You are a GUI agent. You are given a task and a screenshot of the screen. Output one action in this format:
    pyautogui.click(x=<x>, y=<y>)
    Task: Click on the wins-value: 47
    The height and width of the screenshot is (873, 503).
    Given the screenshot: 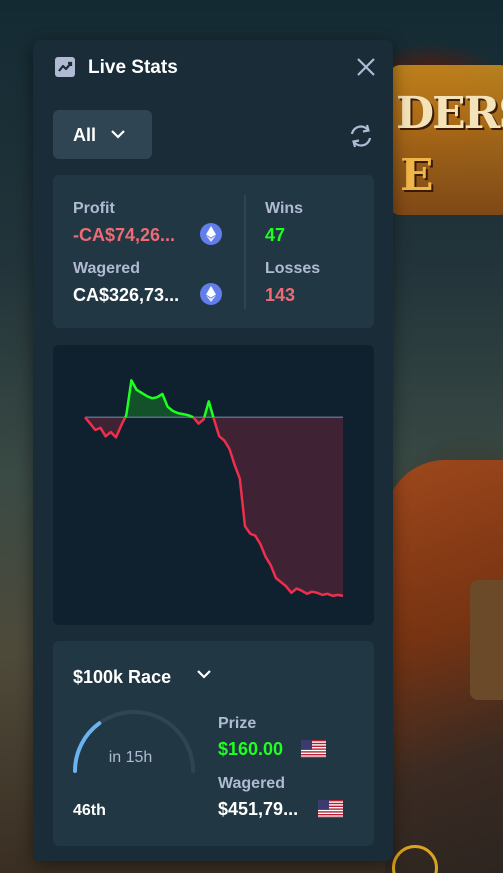 What is the action you would take?
    pyautogui.click(x=275, y=235)
    